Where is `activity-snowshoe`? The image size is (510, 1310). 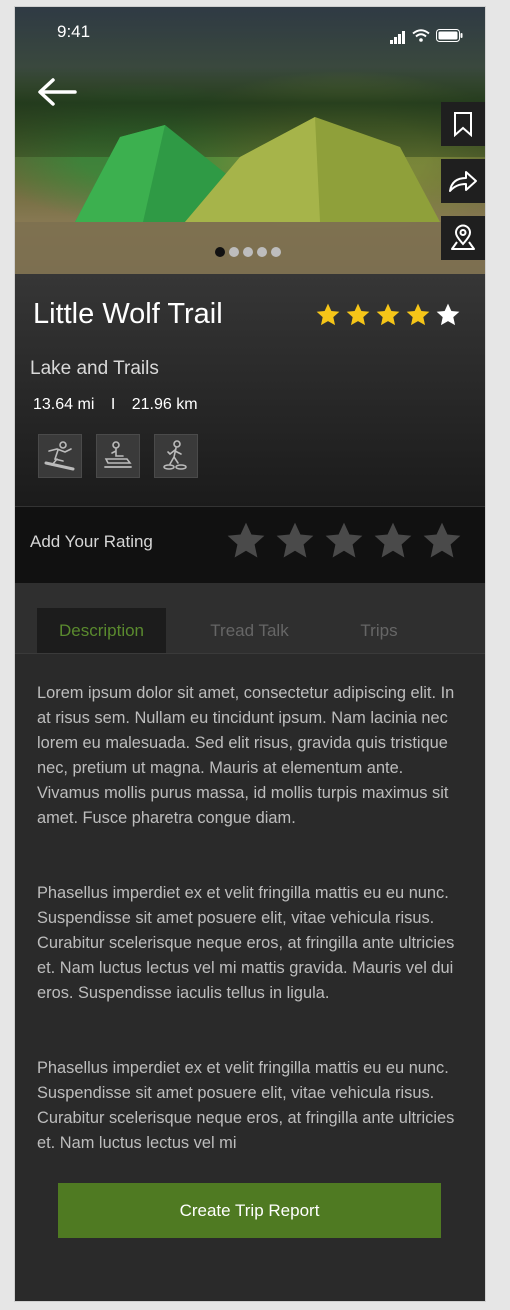
activity-snowshoe is located at coordinates (176, 456).